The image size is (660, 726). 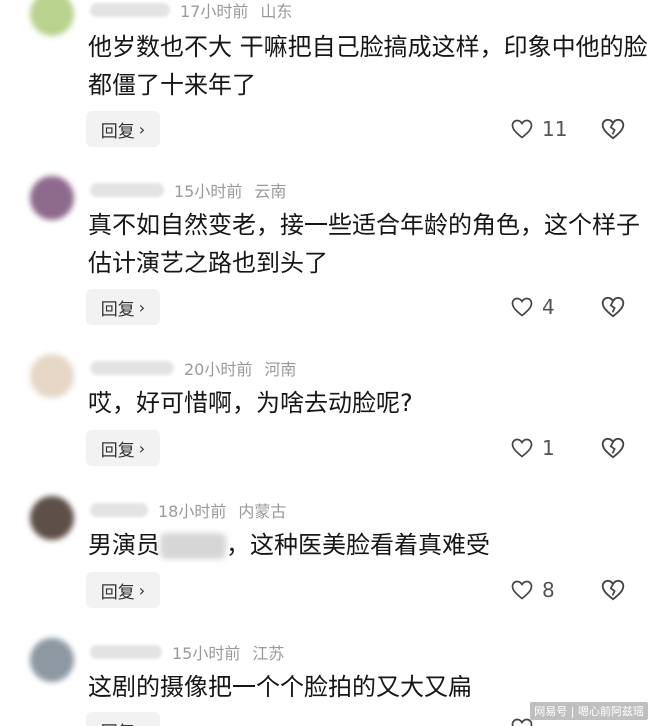 I want to click on comment-location: 云南, so click(x=270, y=191).